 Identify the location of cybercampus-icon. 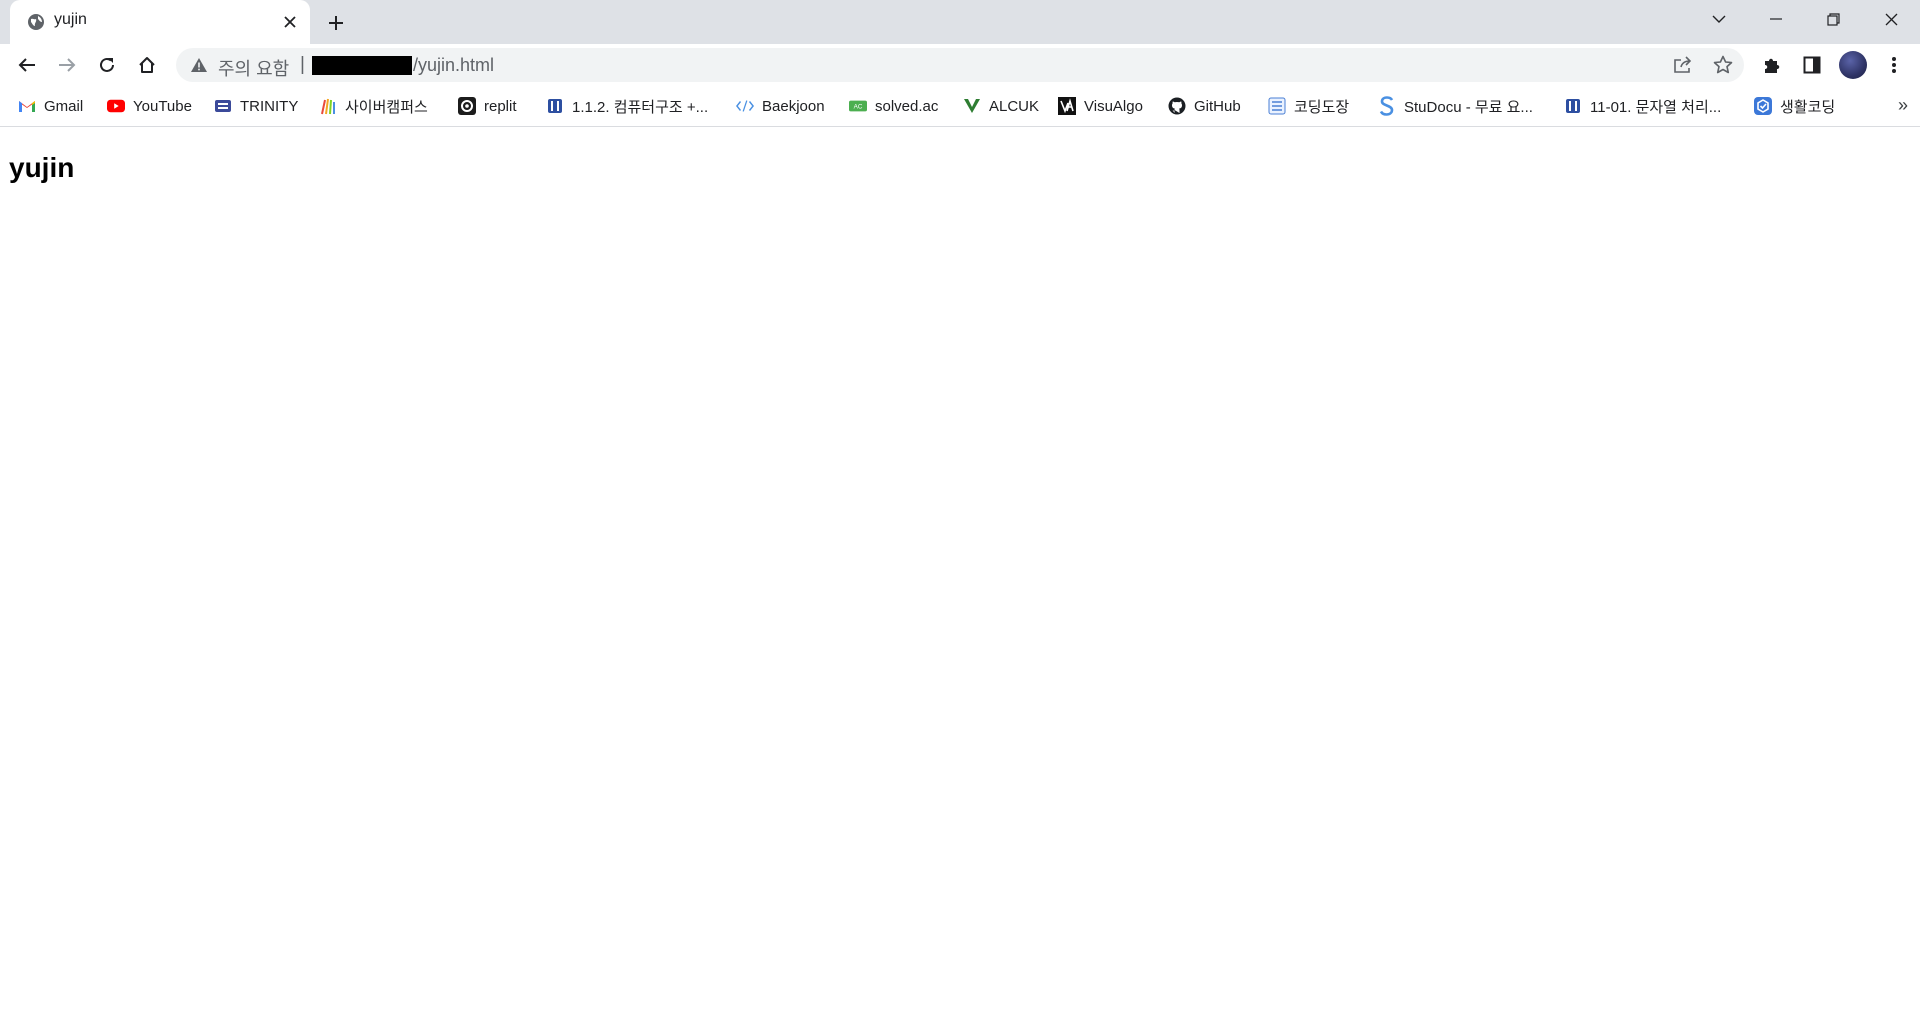
(328, 106).